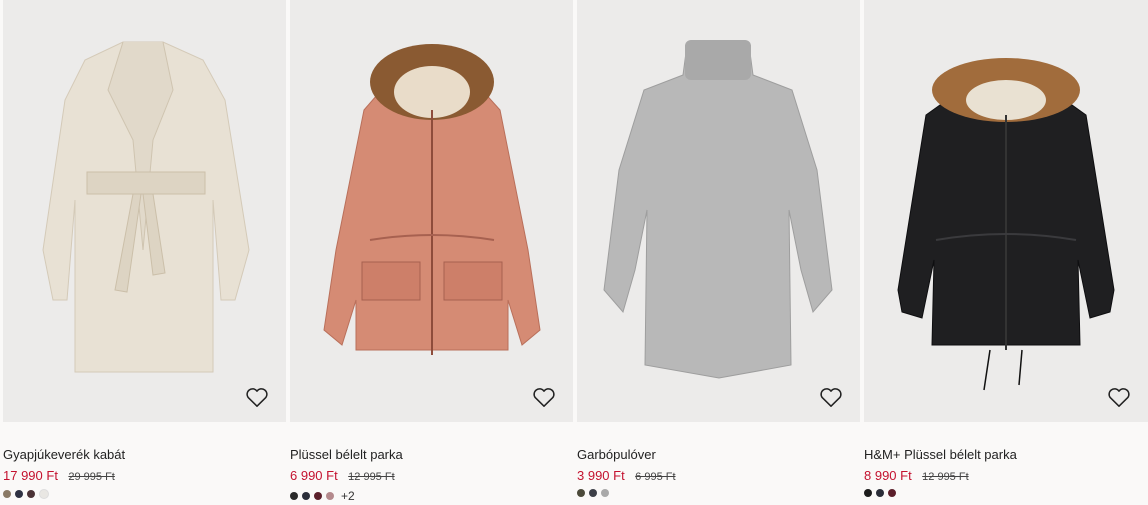  Describe the element at coordinates (342, 476) in the screenshot. I see `product-prices: 6 990 Ft 12 995 Ft` at that location.